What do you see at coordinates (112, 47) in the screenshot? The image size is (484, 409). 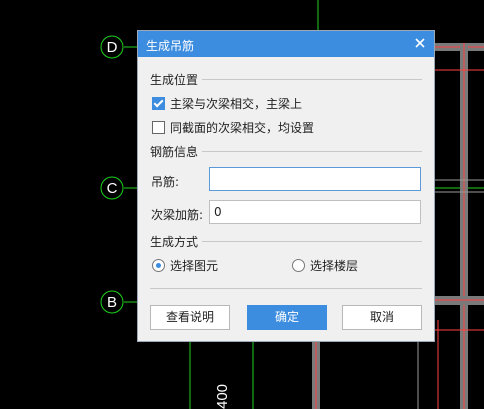 I see `axis-label-d: D` at bounding box center [112, 47].